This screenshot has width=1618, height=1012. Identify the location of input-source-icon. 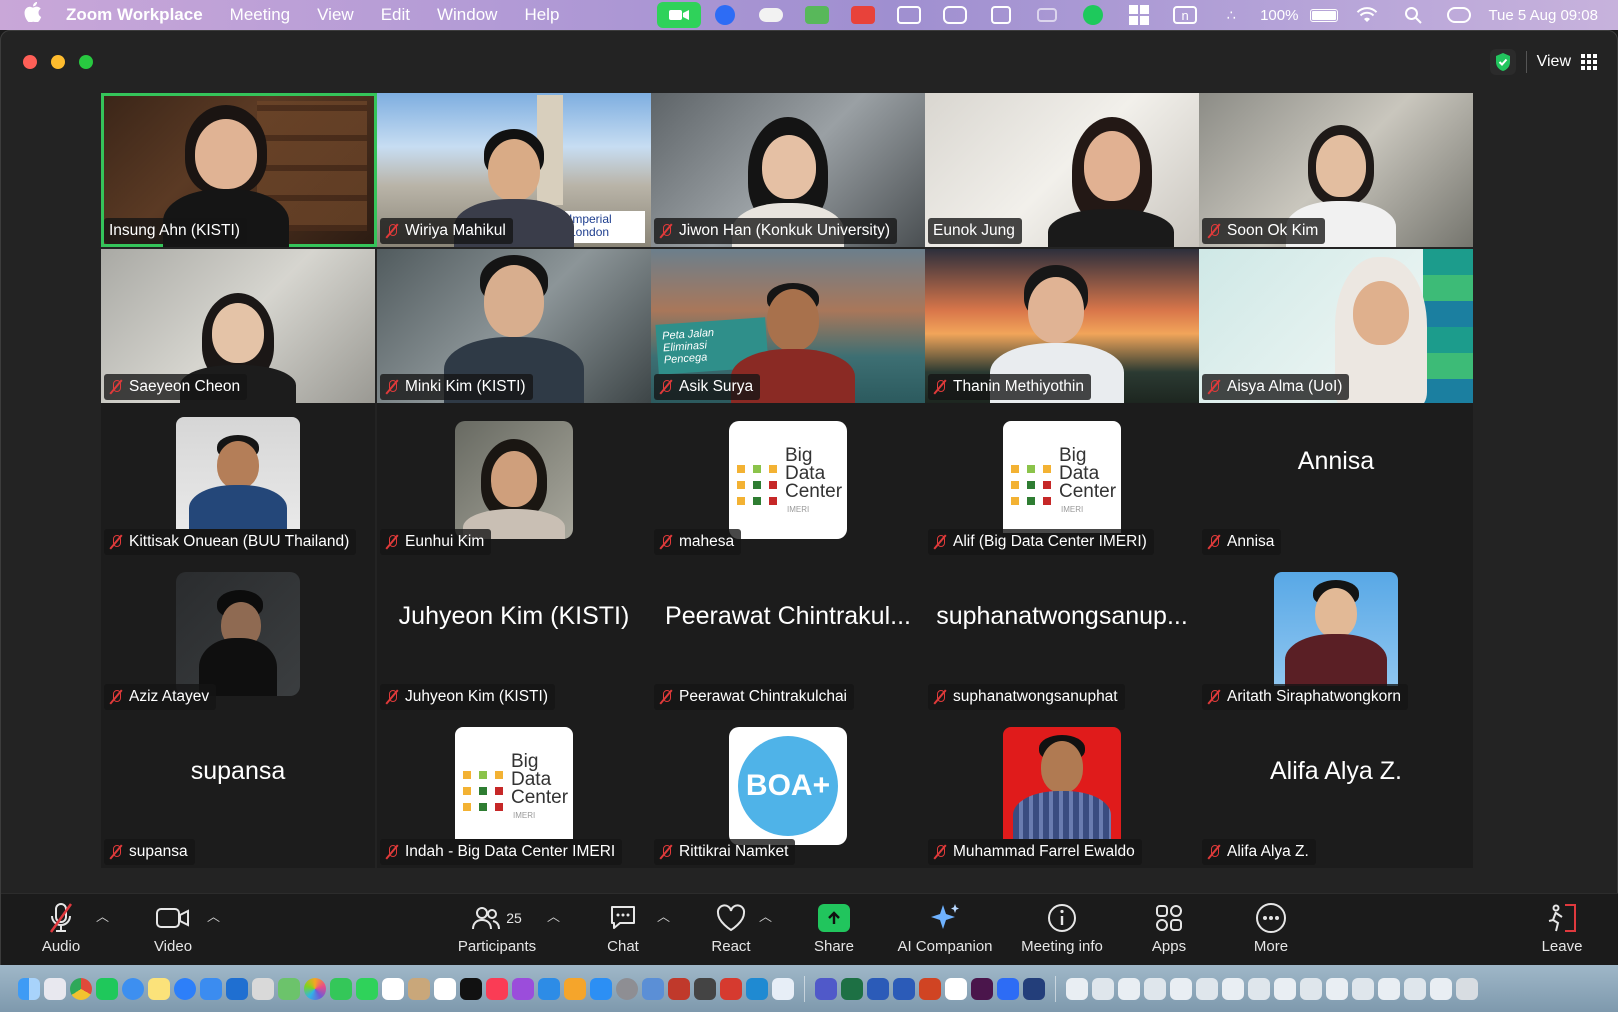
(956, 988).